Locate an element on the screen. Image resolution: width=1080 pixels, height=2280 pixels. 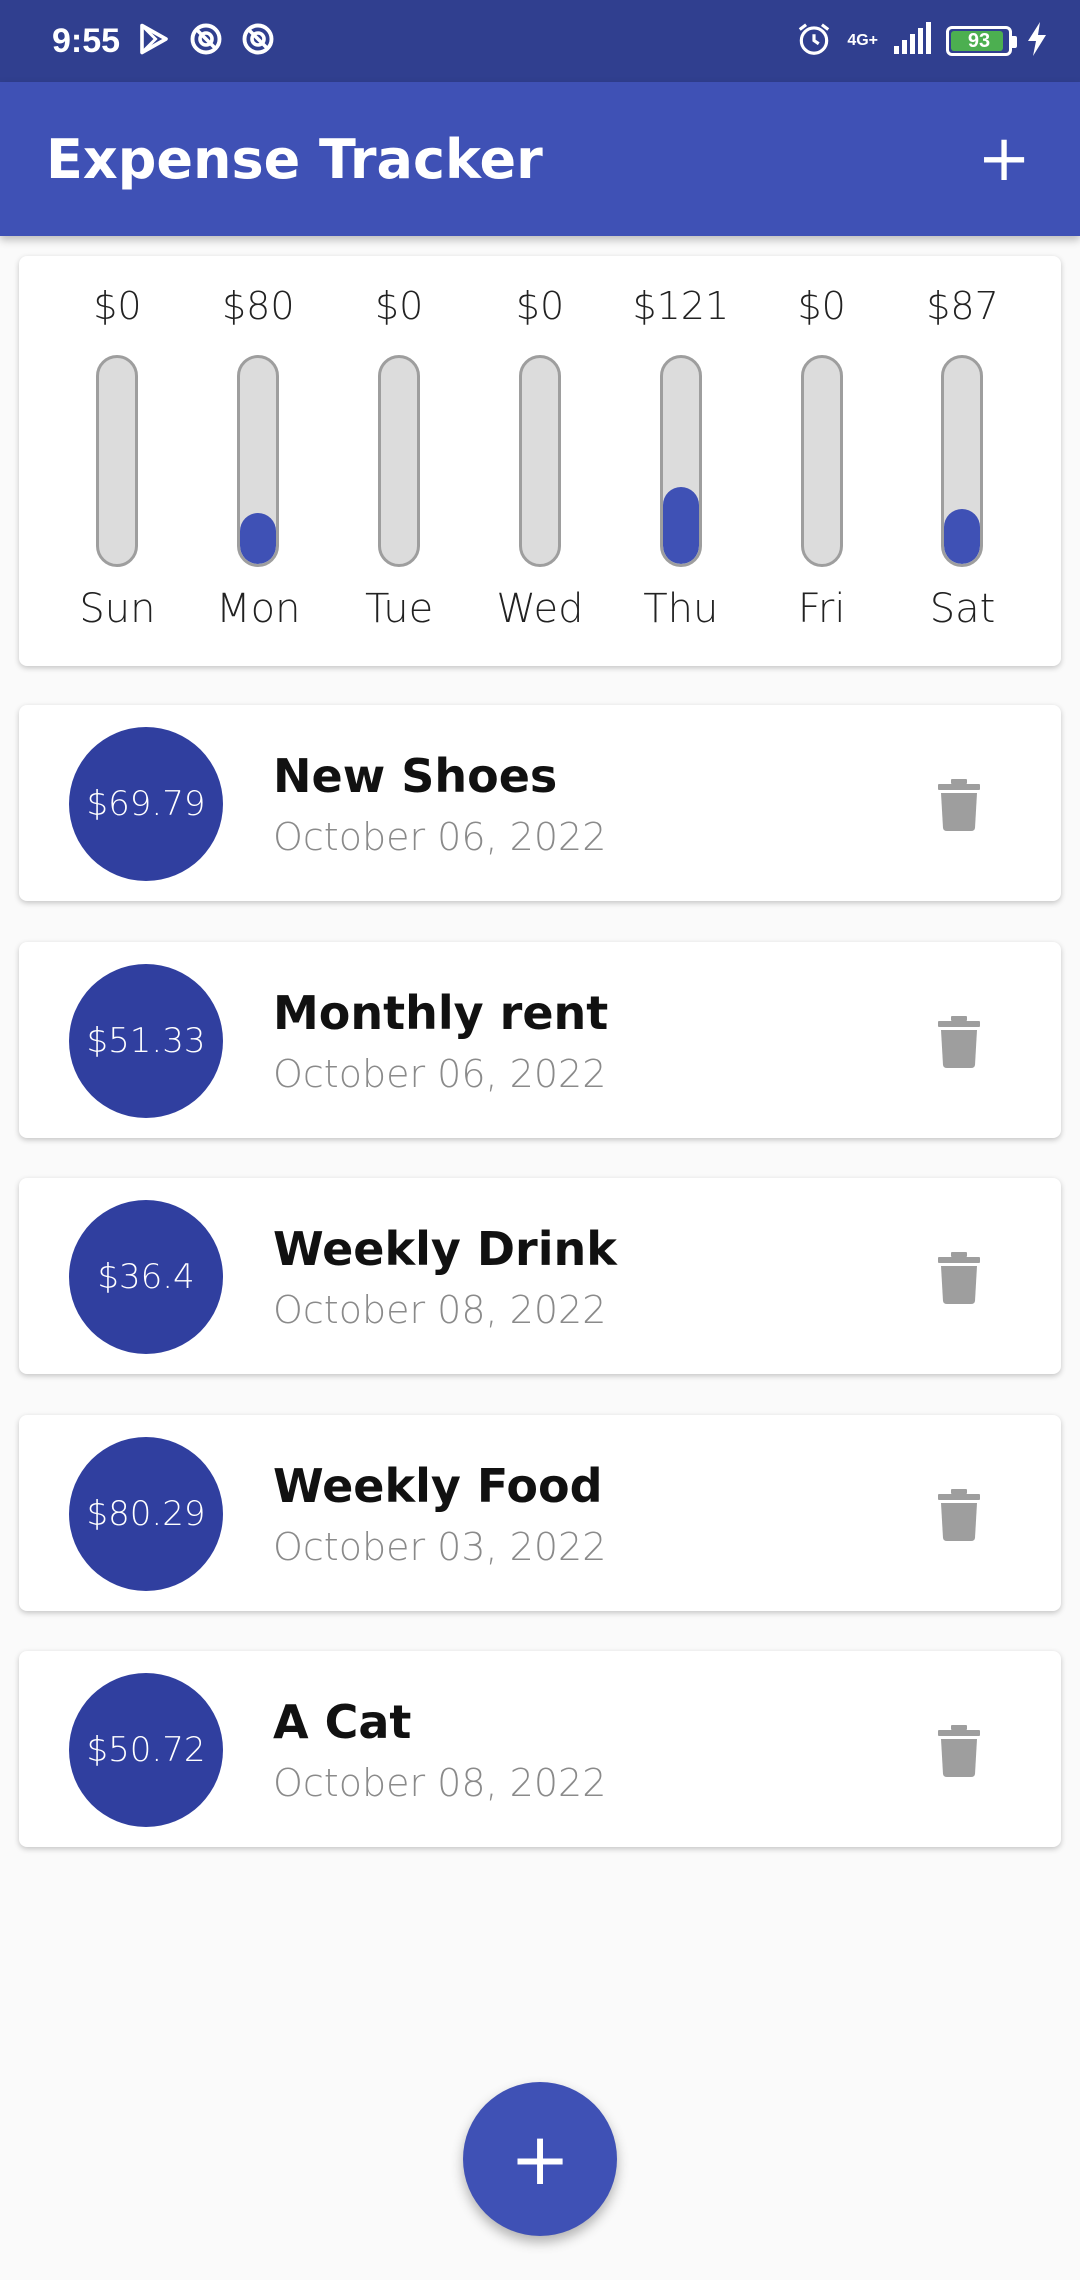
chart-bar-thu: $121 Thu is located at coordinates (681, 461).